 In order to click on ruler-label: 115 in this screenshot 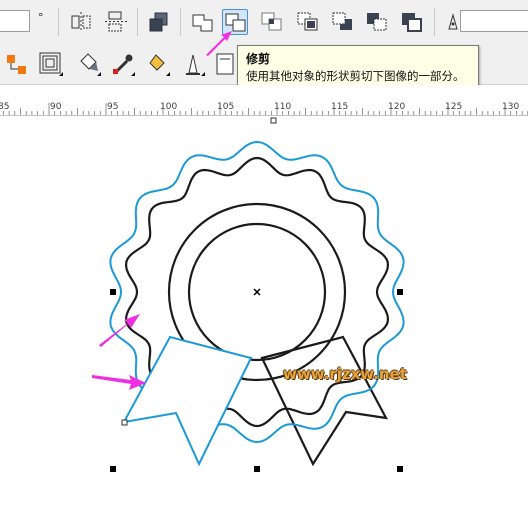, I will do `click(340, 107)`.